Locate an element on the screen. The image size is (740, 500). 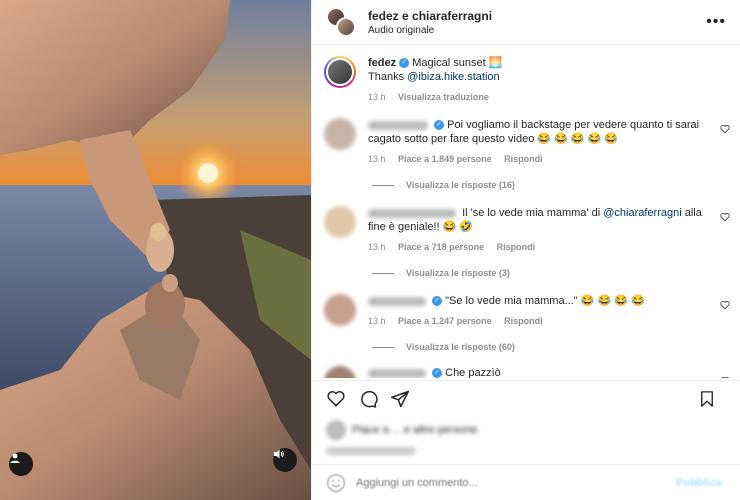
comment-item: ✓ Che pazzìò is located at coordinates (526, 372).